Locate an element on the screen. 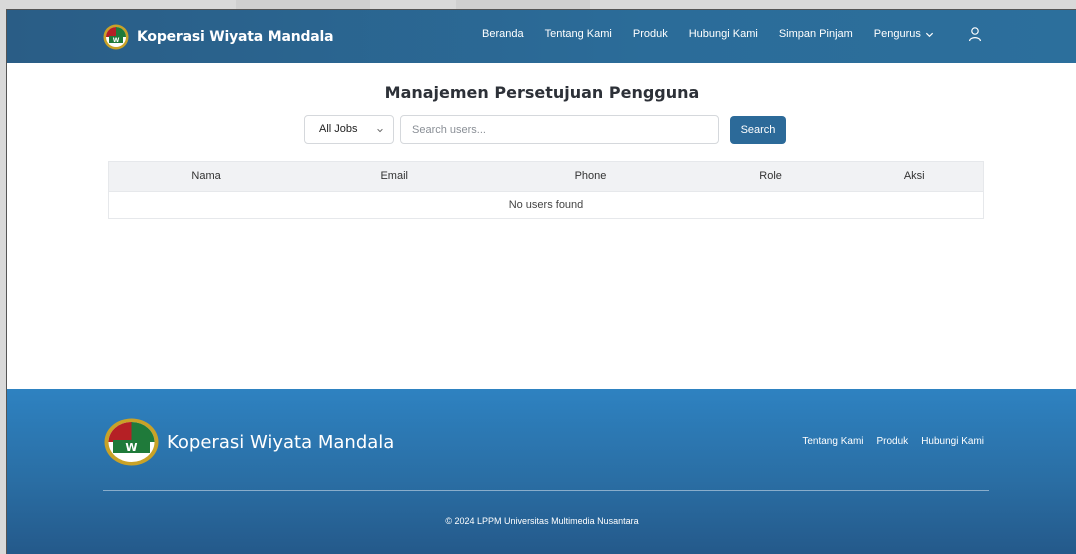  column-header-phone: Phone is located at coordinates (590, 176).